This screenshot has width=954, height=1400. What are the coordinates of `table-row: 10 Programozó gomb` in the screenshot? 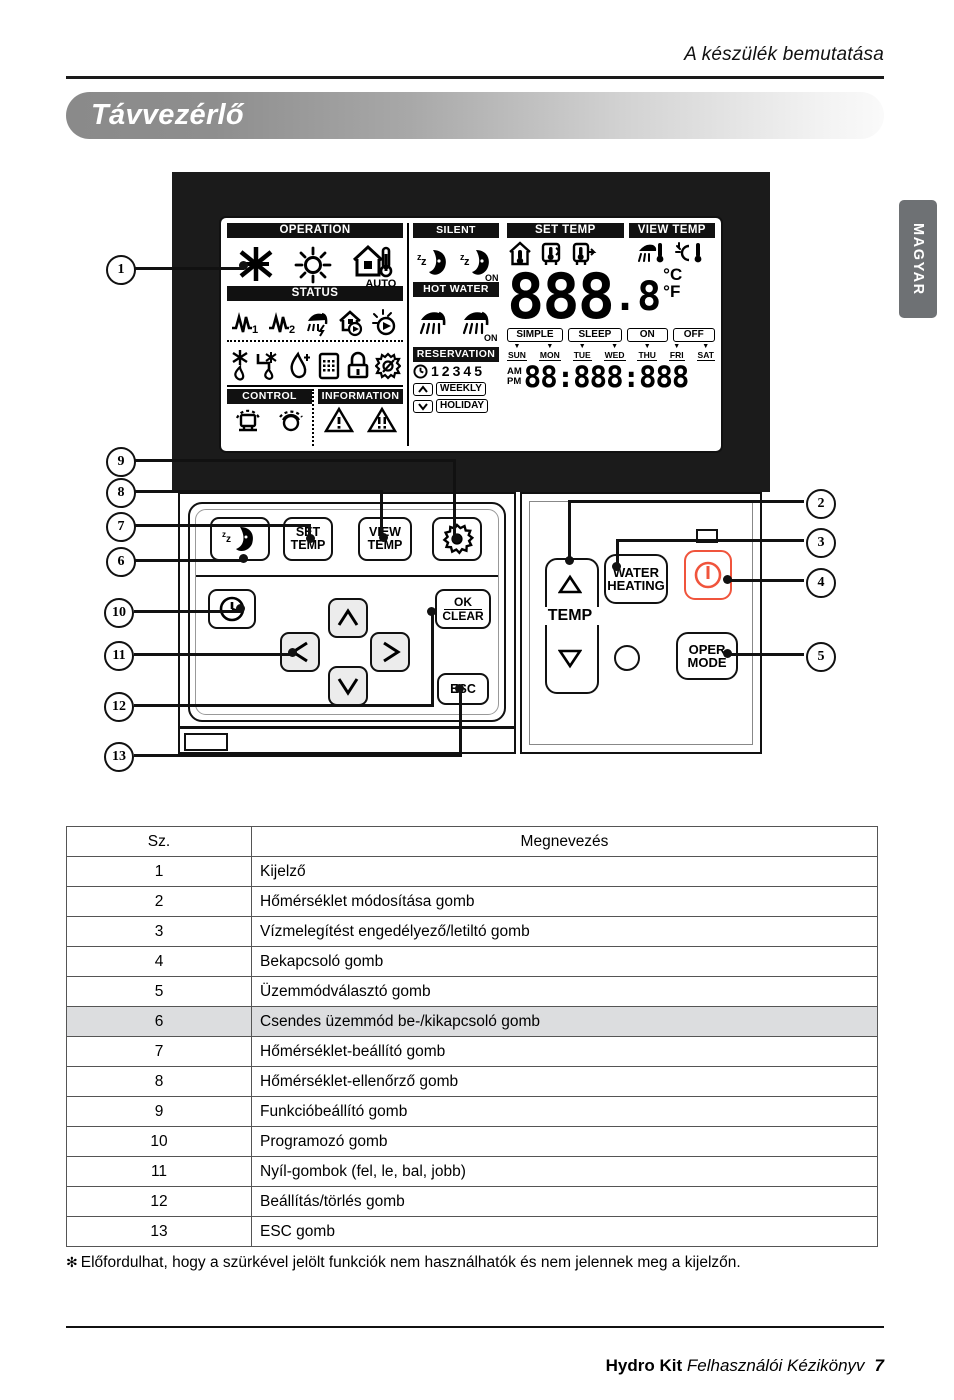 It's located at (472, 1141).